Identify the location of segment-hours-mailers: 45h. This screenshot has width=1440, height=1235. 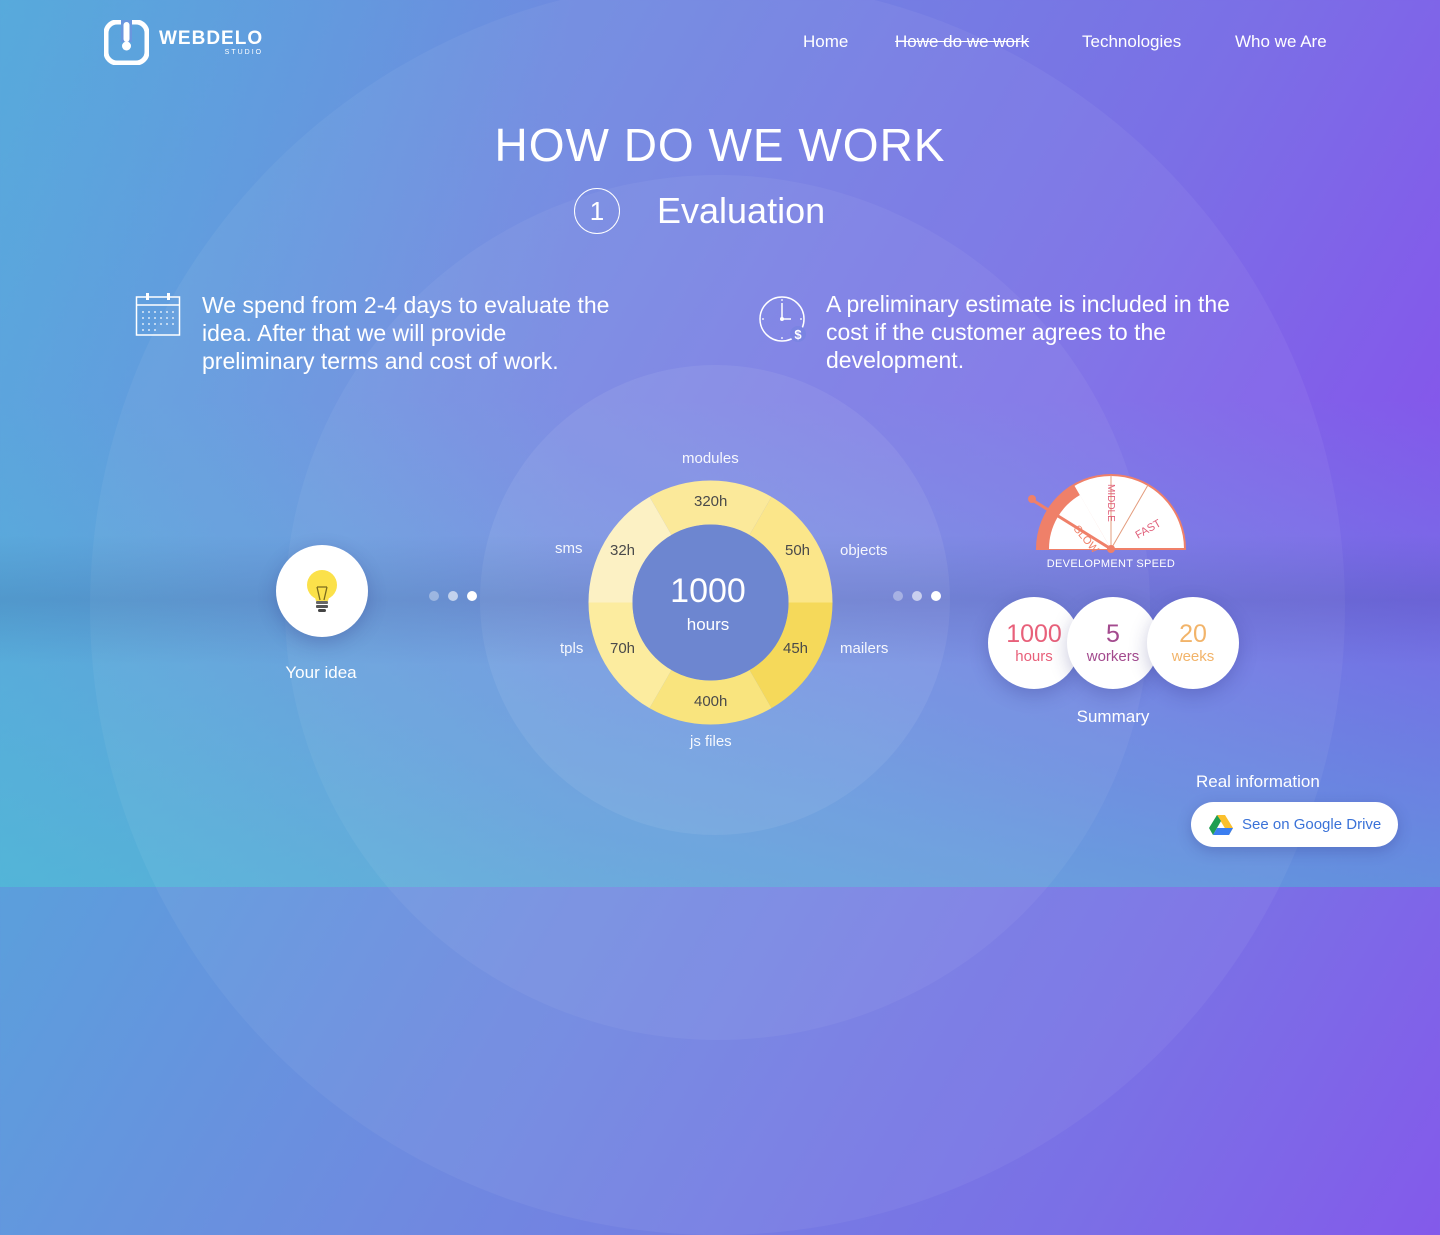
(796, 648).